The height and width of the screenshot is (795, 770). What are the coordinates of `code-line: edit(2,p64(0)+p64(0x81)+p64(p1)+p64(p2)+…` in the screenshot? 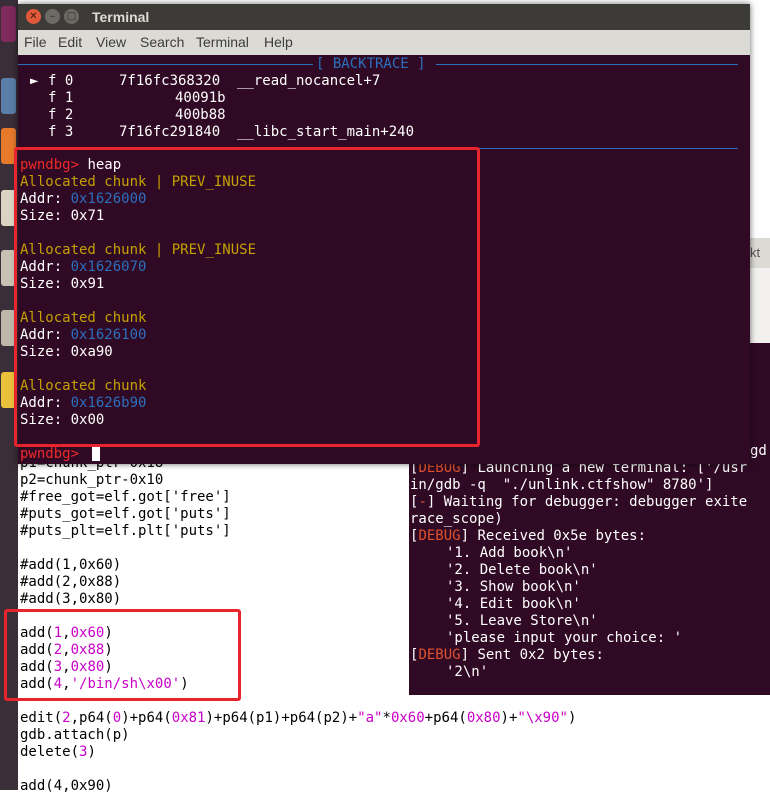 It's located at (298, 718).